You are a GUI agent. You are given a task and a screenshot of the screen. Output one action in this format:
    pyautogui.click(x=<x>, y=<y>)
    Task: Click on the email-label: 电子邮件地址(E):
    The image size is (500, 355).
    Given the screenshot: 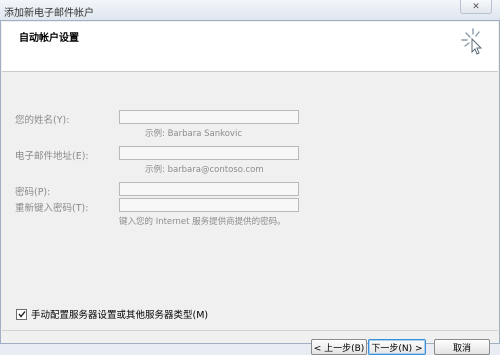 What is the action you would take?
    pyautogui.click(x=52, y=156)
    